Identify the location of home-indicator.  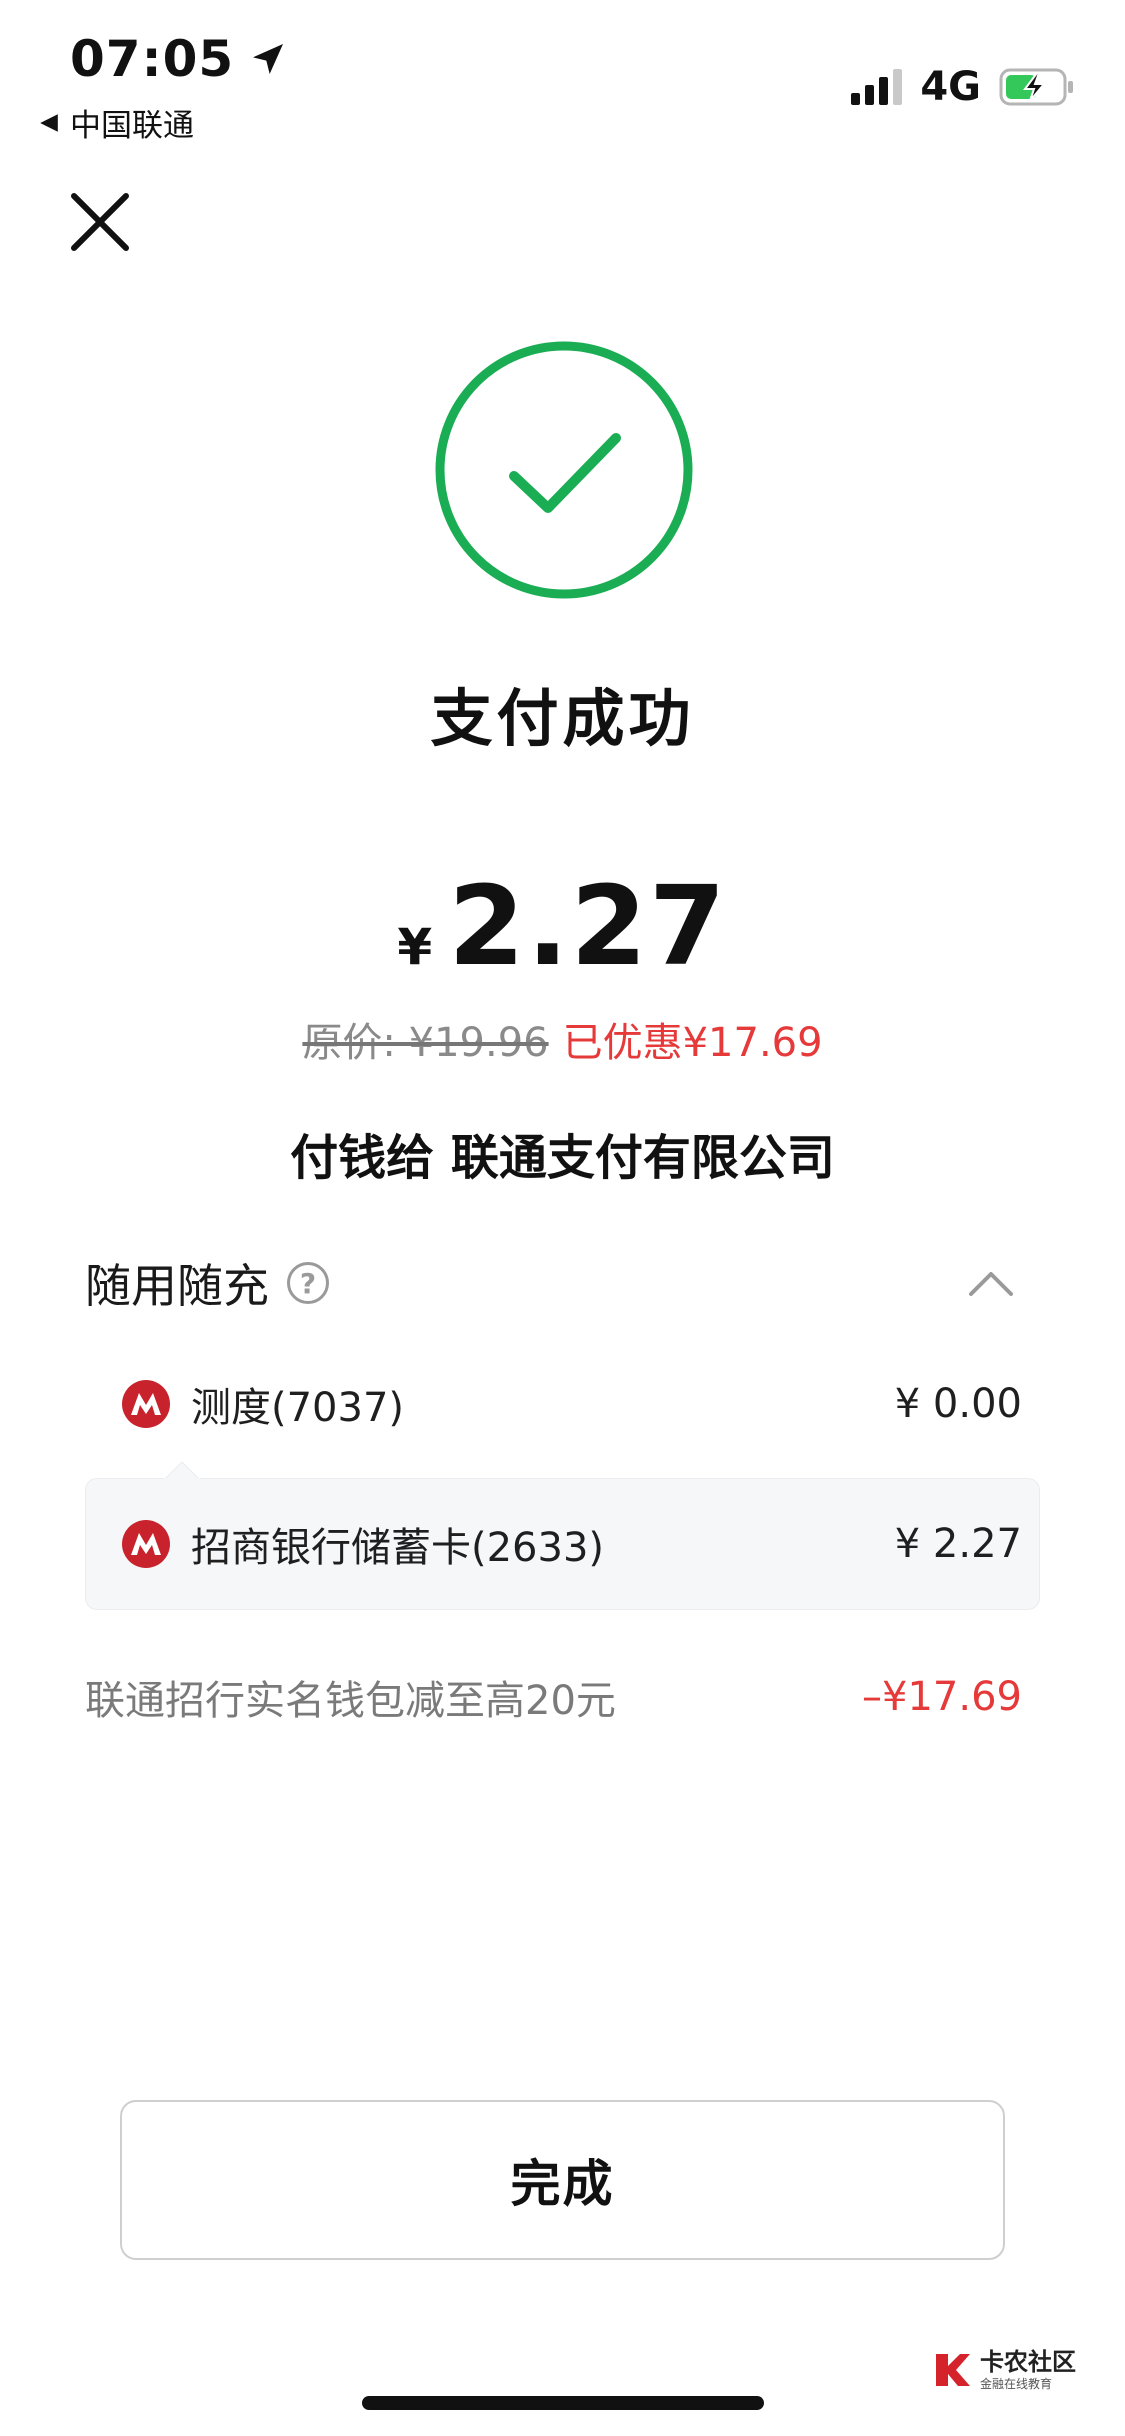
(563, 2403).